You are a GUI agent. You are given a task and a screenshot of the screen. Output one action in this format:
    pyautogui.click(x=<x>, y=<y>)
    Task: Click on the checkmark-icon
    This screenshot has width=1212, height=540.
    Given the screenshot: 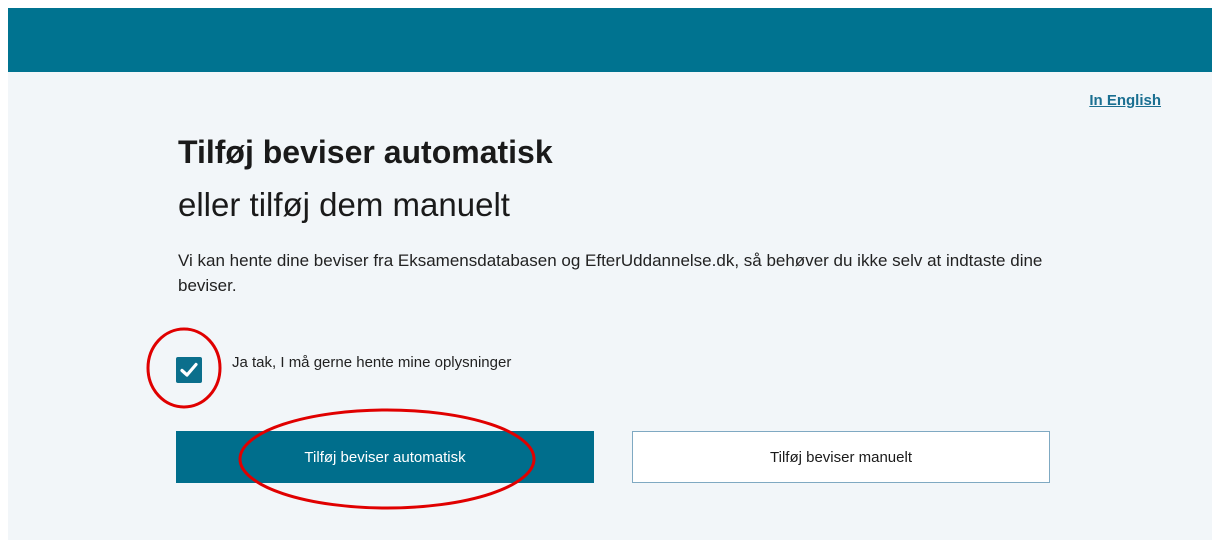 What is the action you would take?
    pyautogui.click(x=189, y=369)
    